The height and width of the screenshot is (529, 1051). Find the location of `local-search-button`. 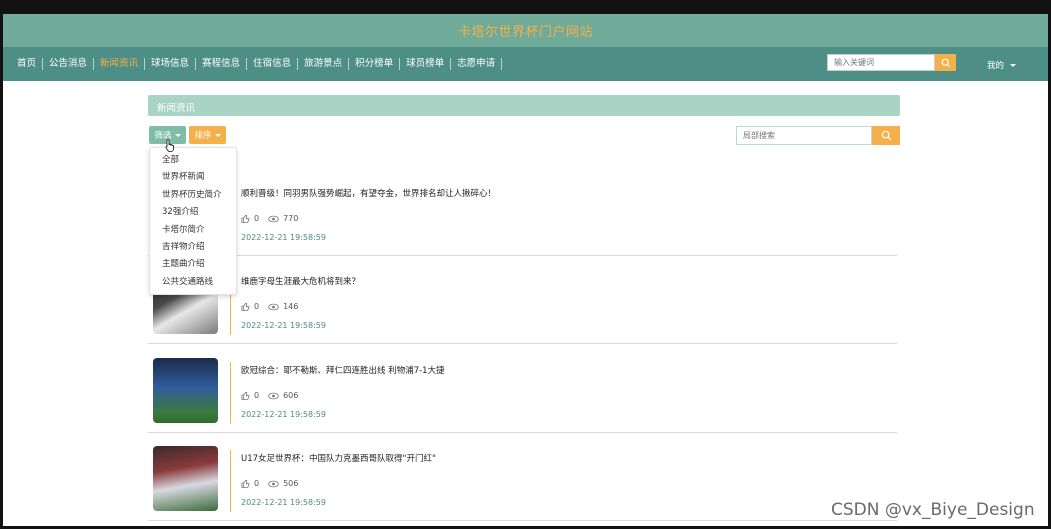

local-search-button is located at coordinates (886, 135).